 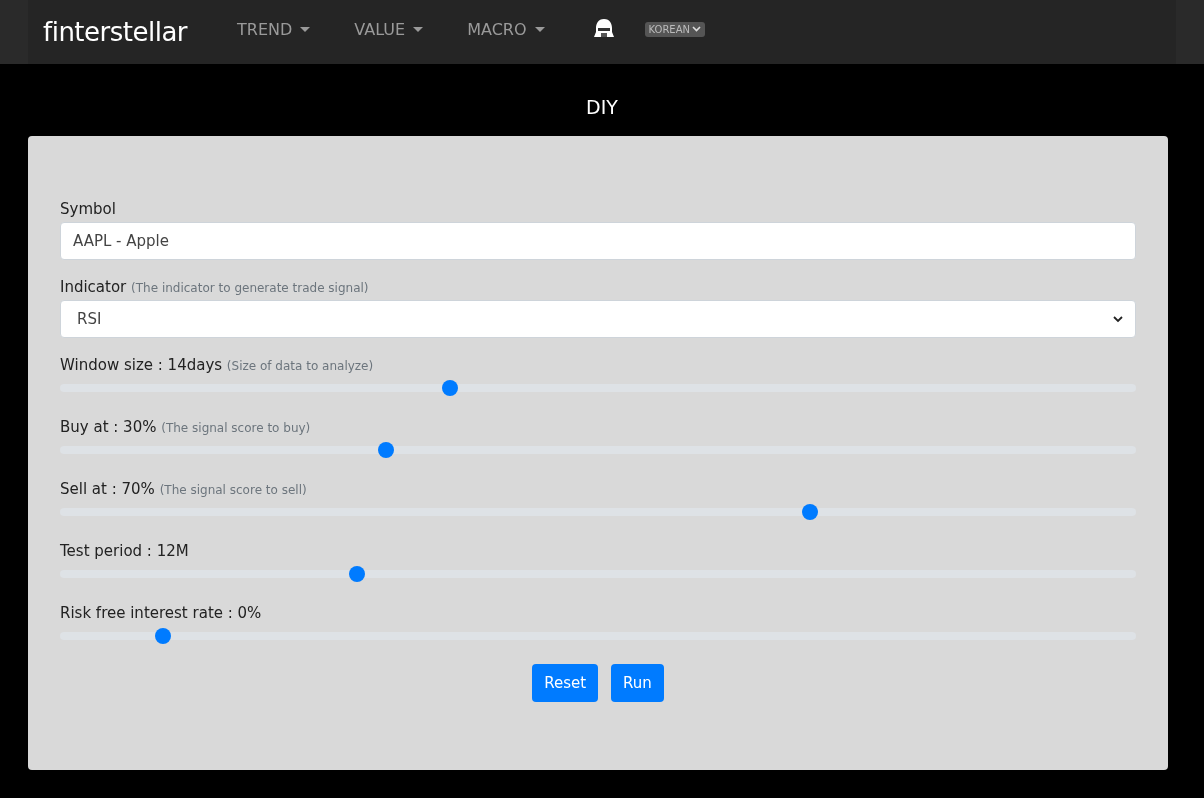 I want to click on slider-label: Window size : 14days (Size of data to analyze), so click(x=217, y=365).